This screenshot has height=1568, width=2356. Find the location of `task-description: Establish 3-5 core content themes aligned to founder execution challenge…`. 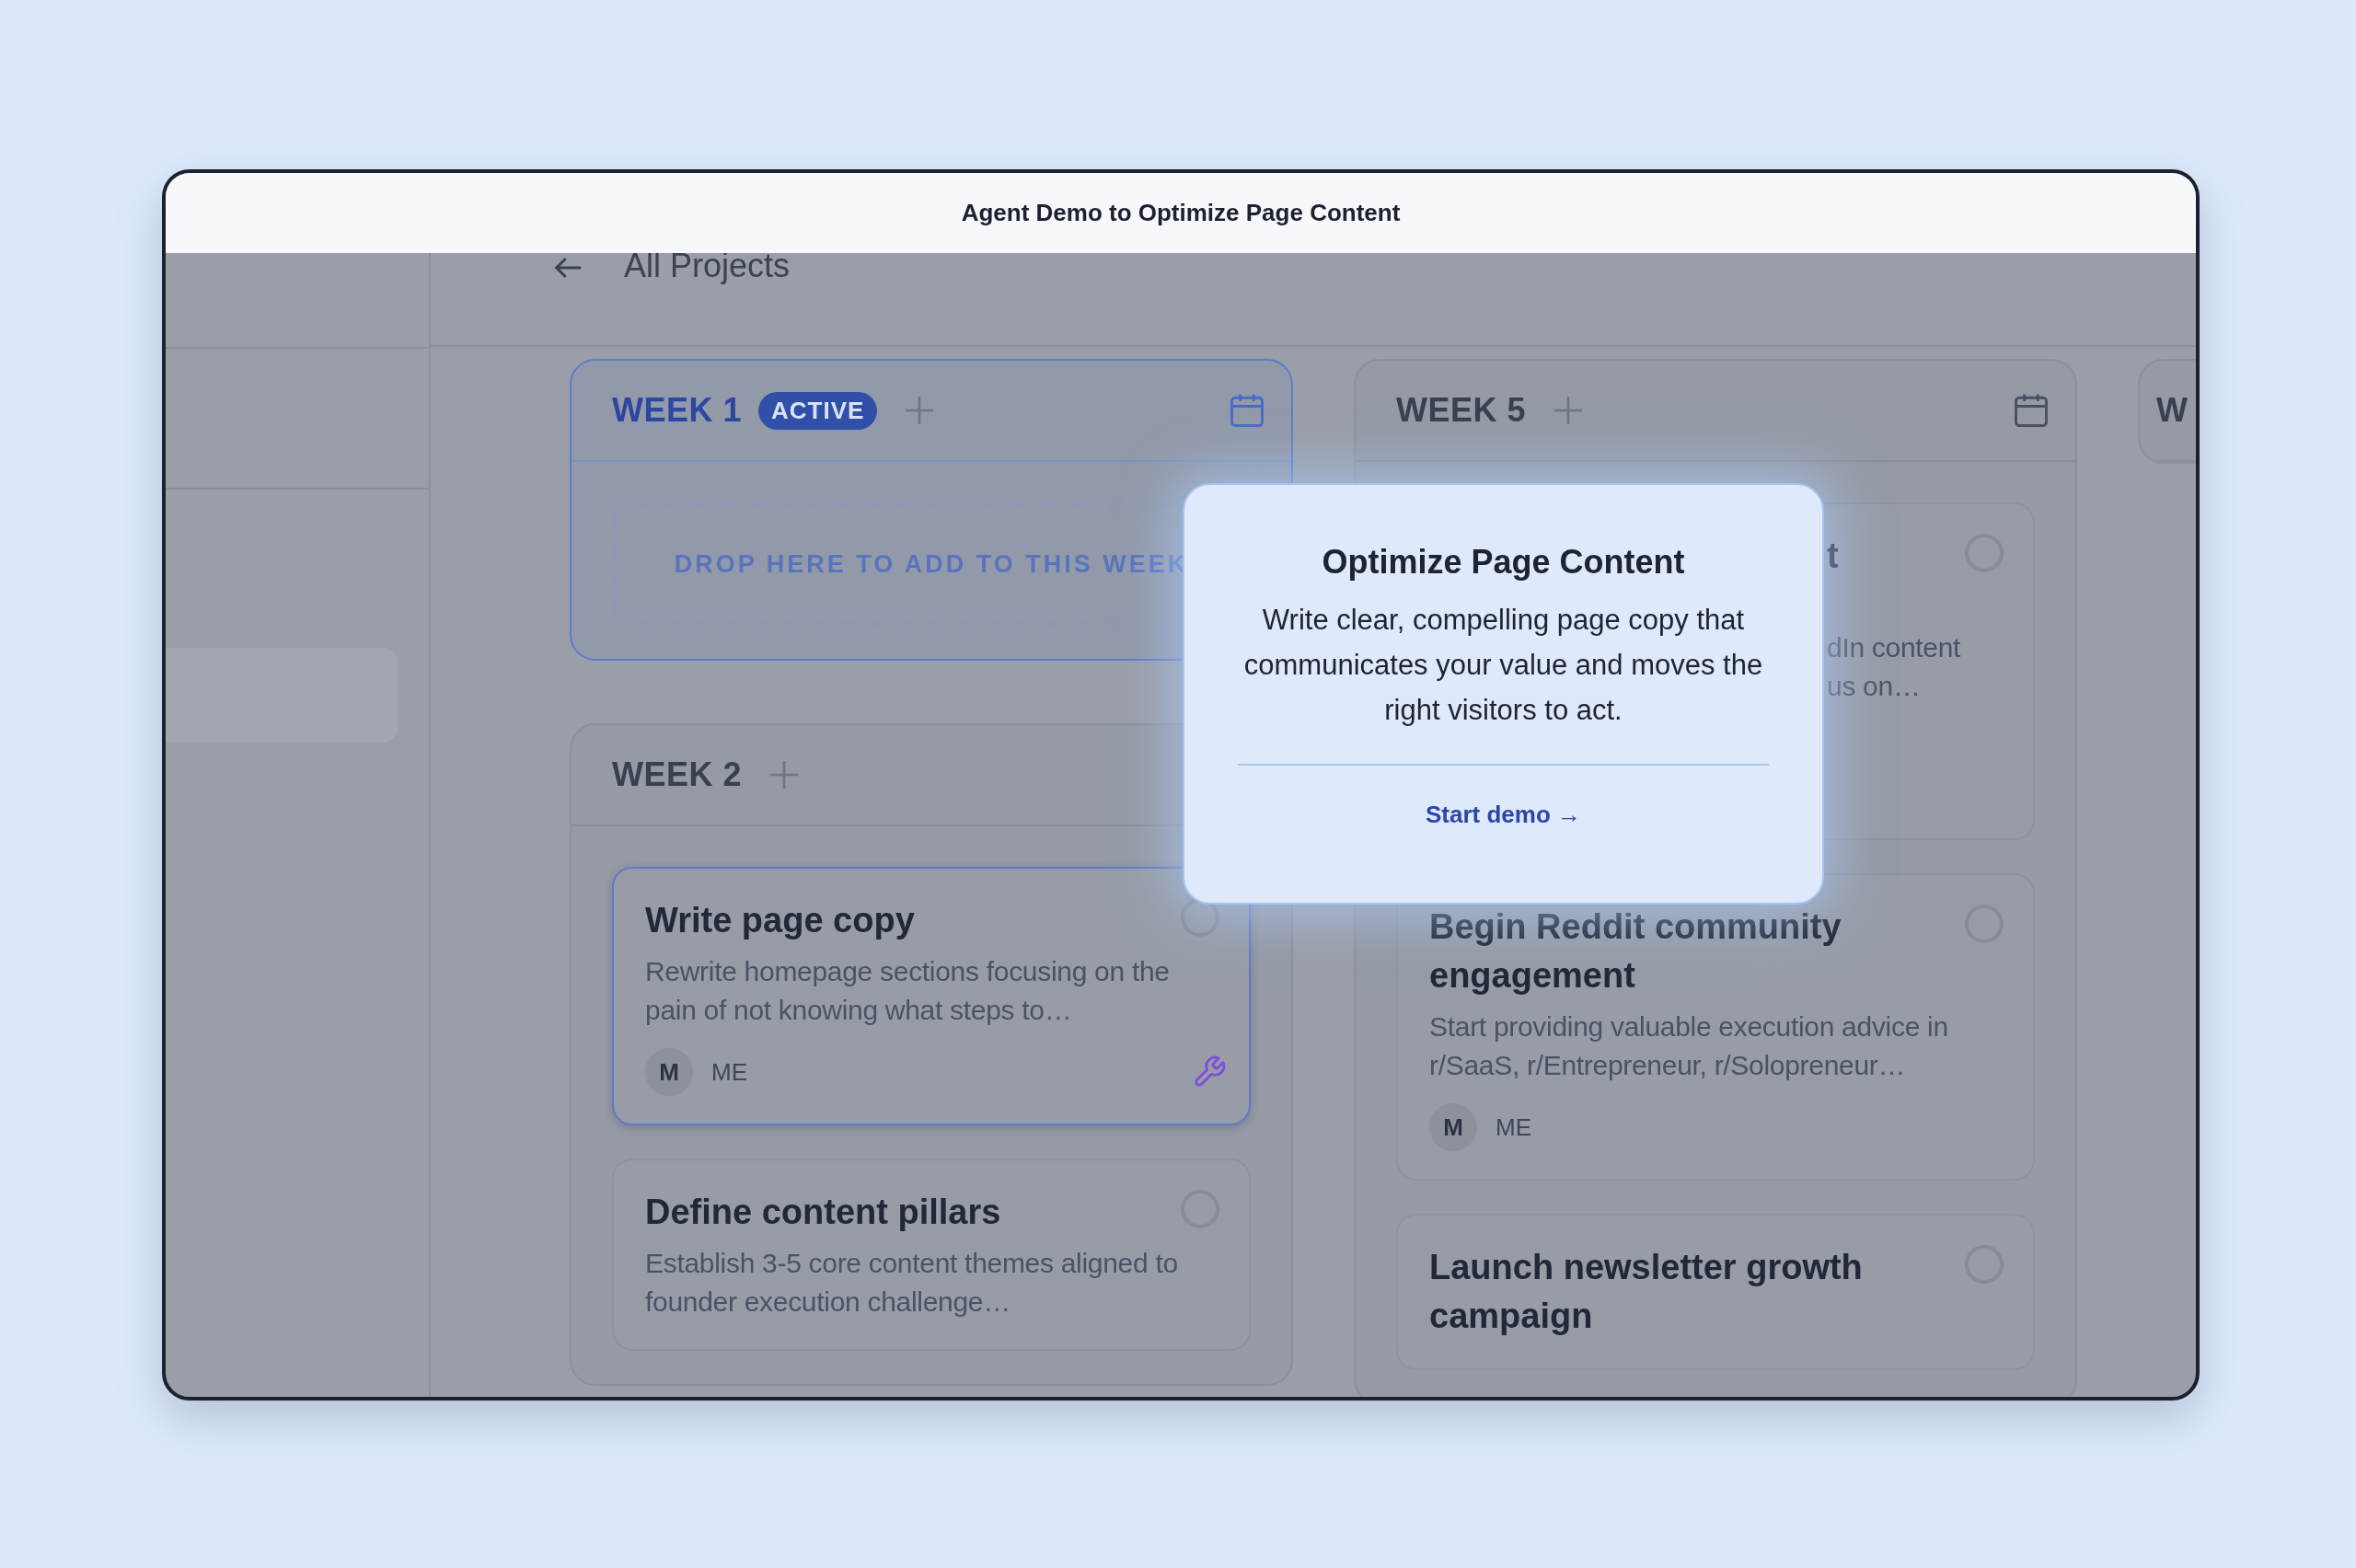

task-description: Establish 3-5 core content themes aligned to founder execution challenge… is located at coordinates (912, 1283).